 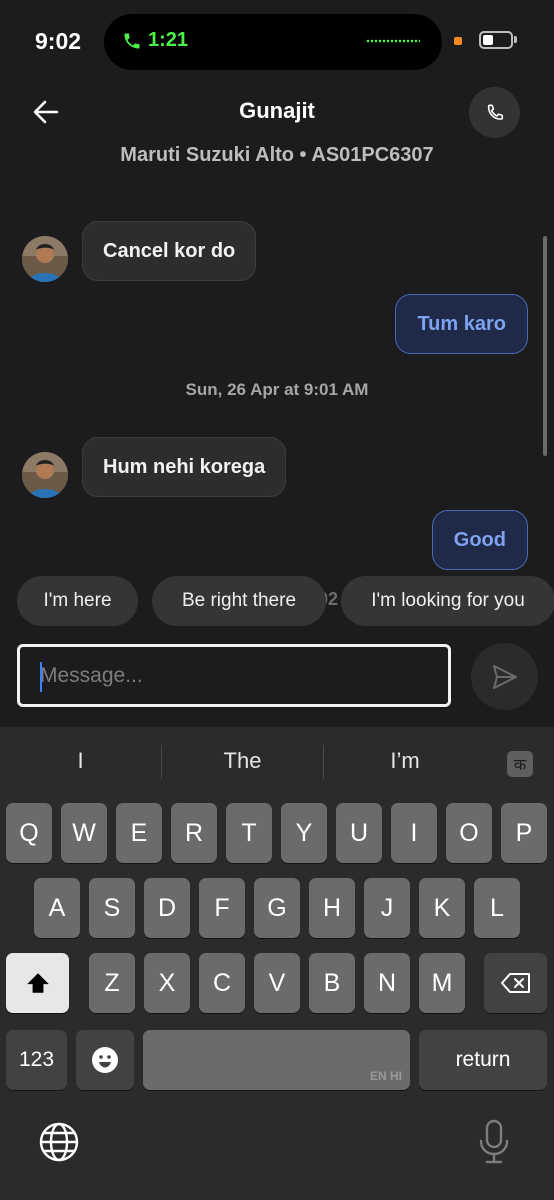 I want to click on suggestion-1: I, so click(x=80, y=761).